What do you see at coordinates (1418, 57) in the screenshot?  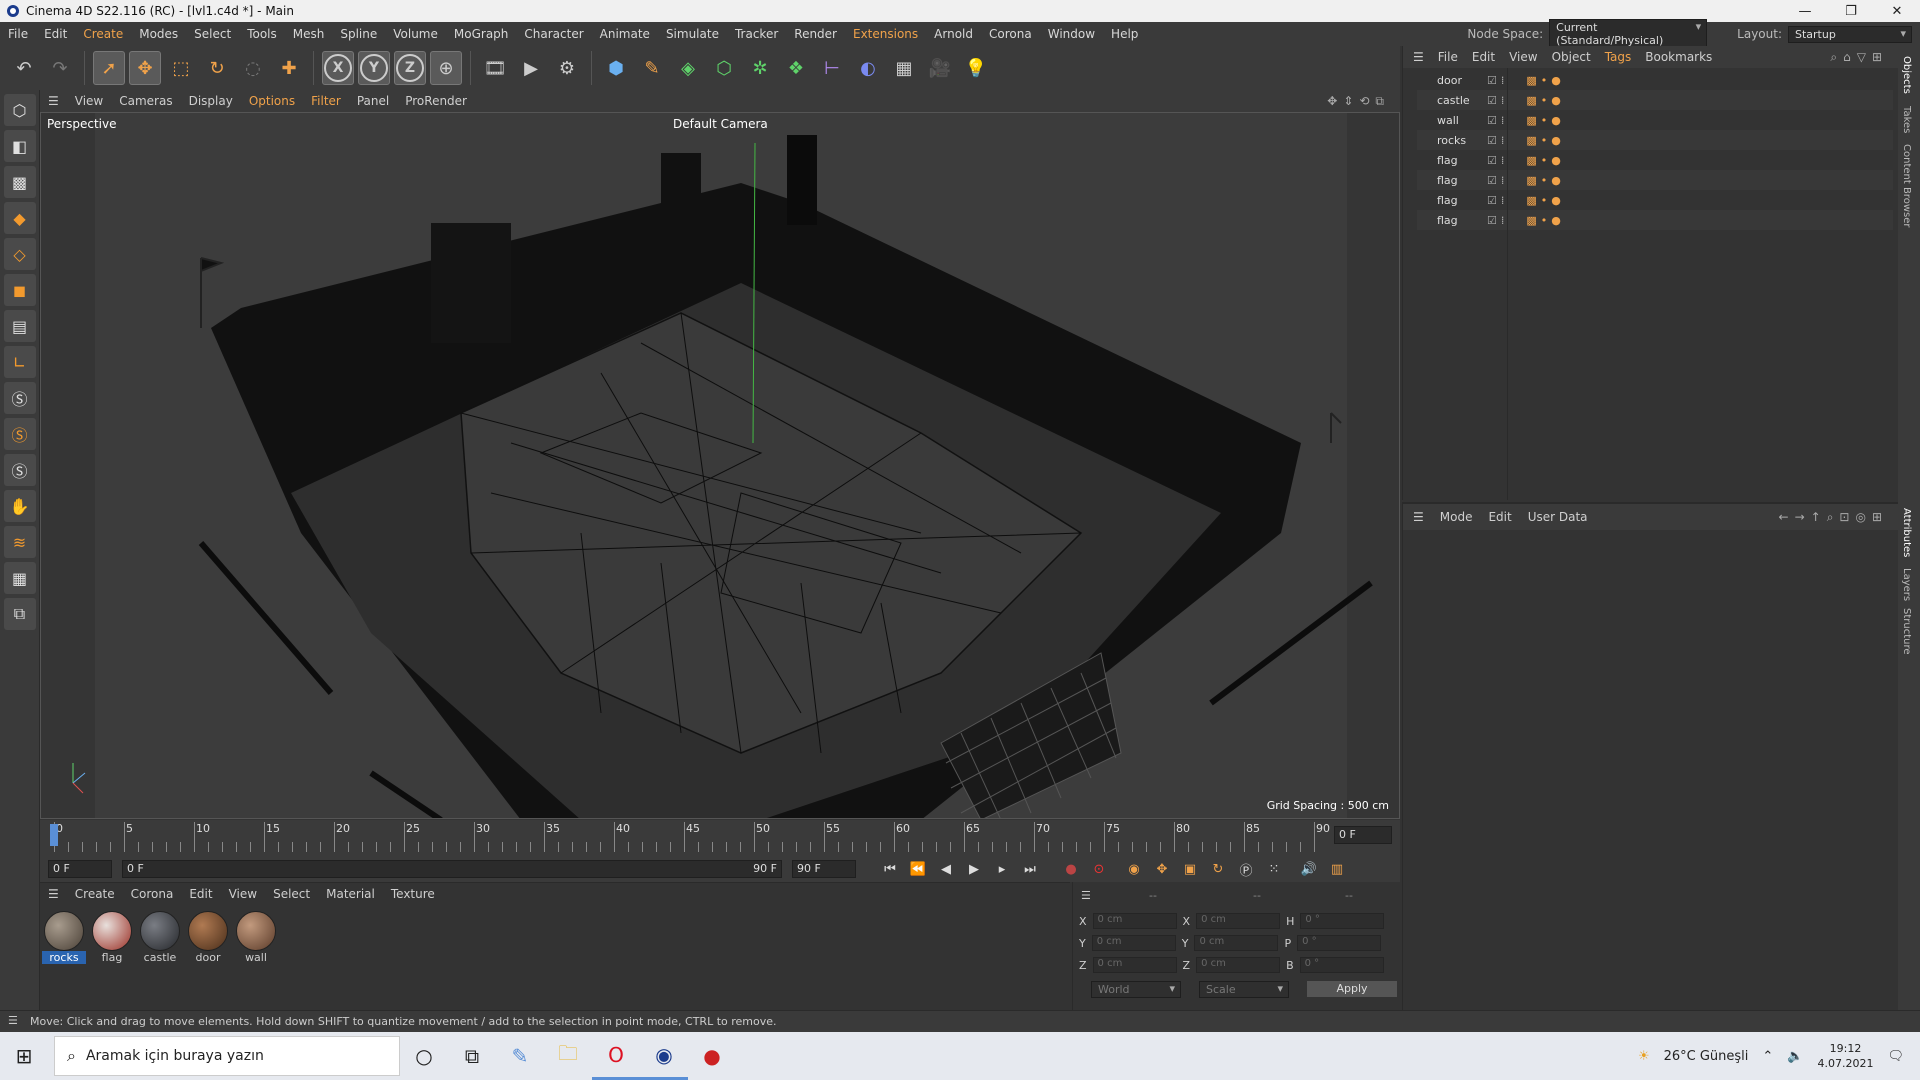 I see `object-manager-hamburger-icon: ☰` at bounding box center [1418, 57].